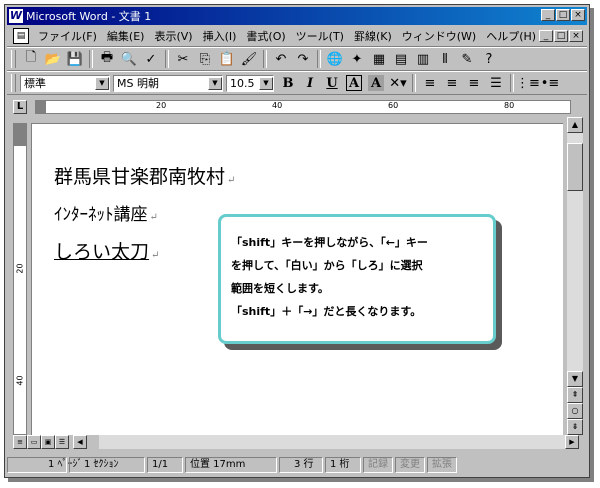 The height and width of the screenshot is (488, 600). I want to click on menu-file: ファイル(F), so click(67, 36).